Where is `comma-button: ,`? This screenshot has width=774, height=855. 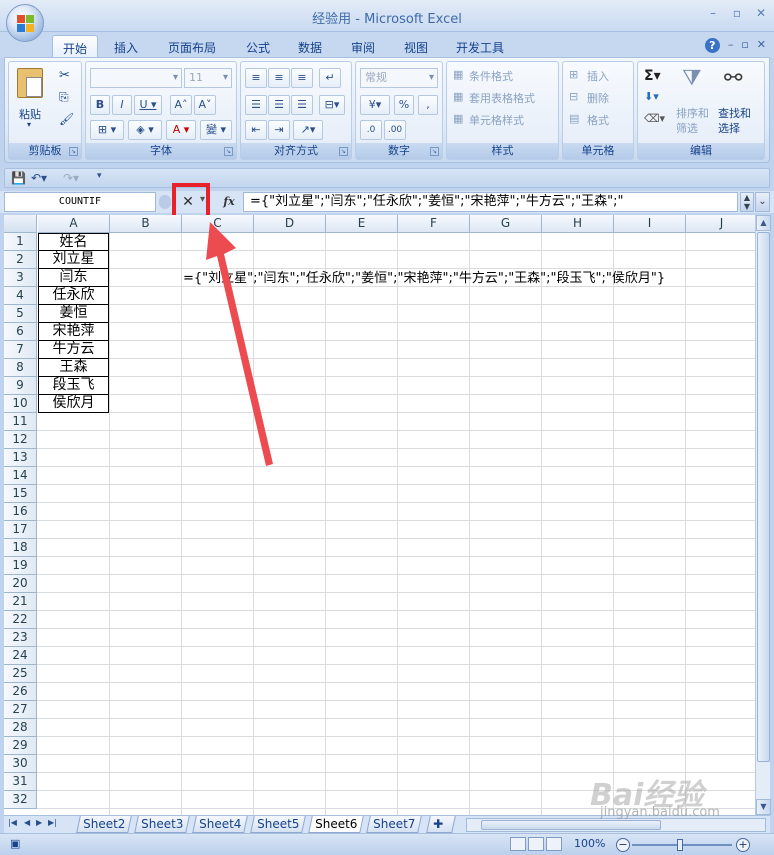 comma-button: , is located at coordinates (428, 105).